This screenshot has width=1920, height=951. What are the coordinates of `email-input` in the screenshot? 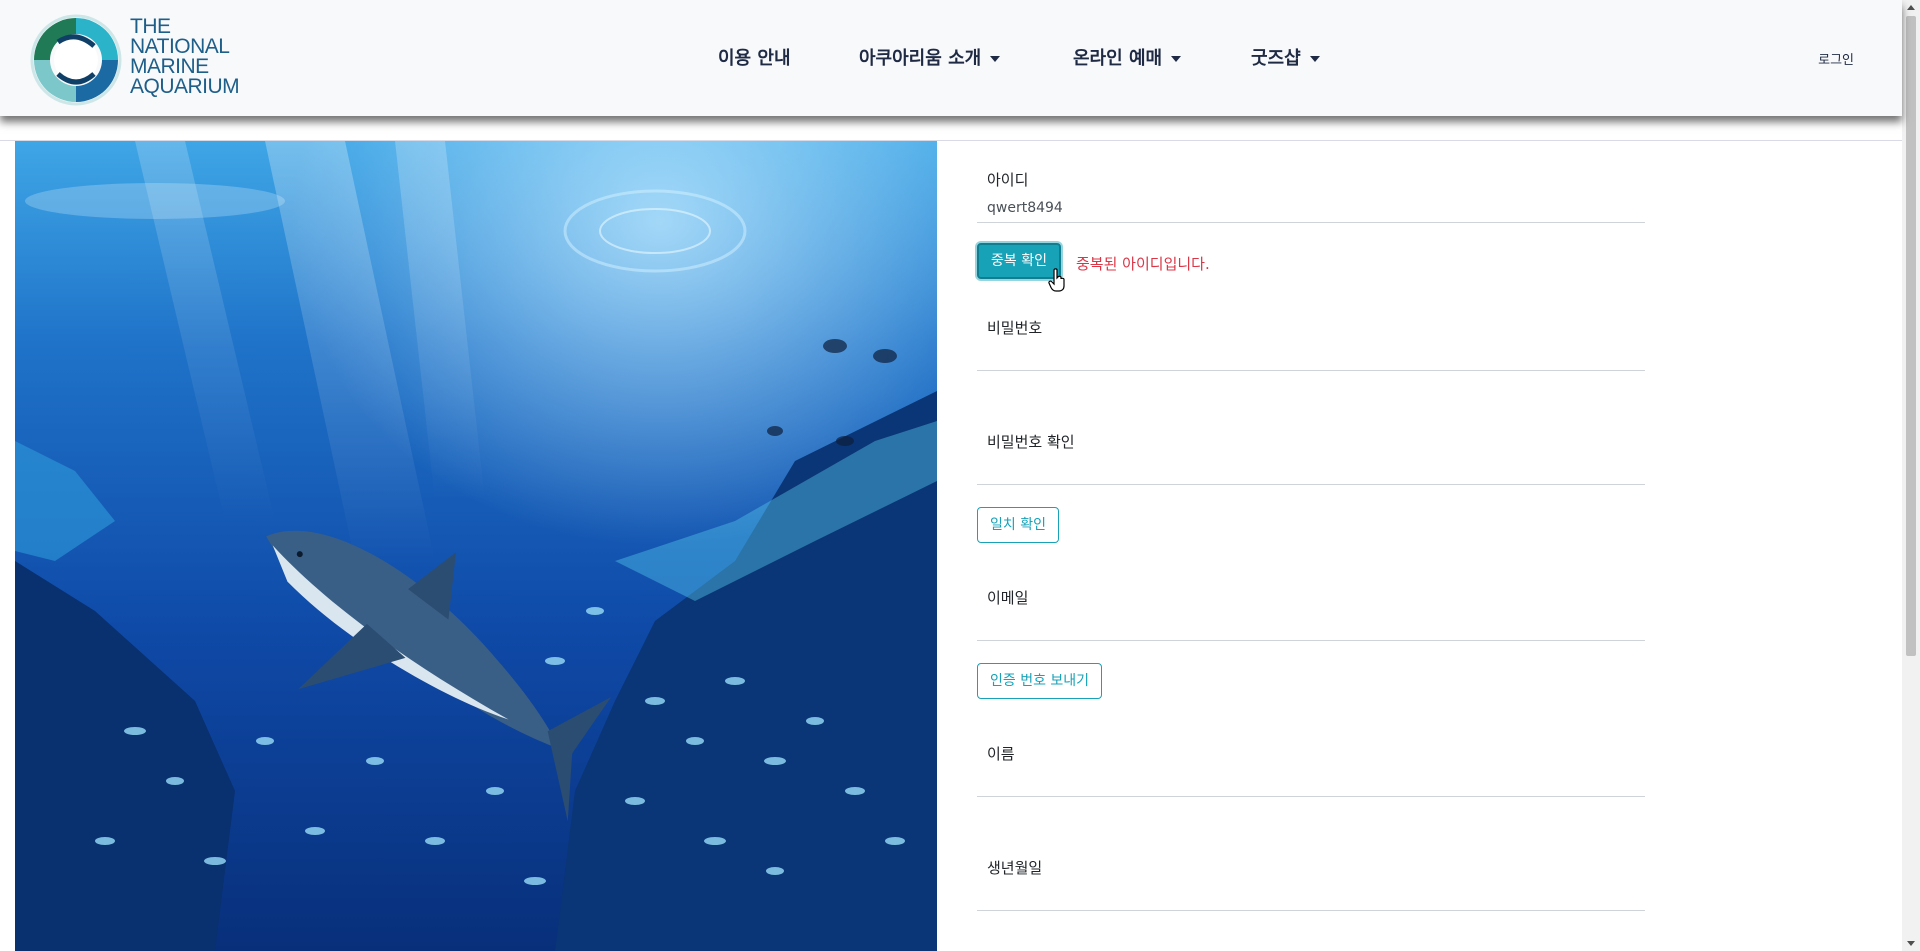 It's located at (1311, 626).